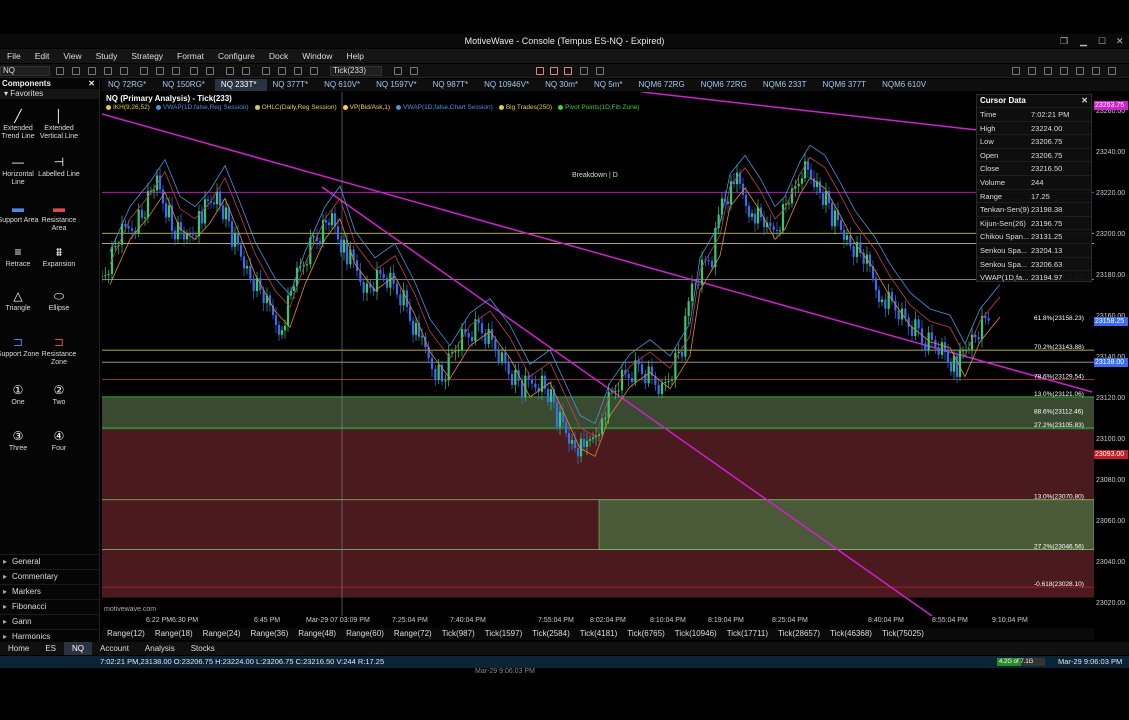  I want to click on category-general: General, so click(50, 561).